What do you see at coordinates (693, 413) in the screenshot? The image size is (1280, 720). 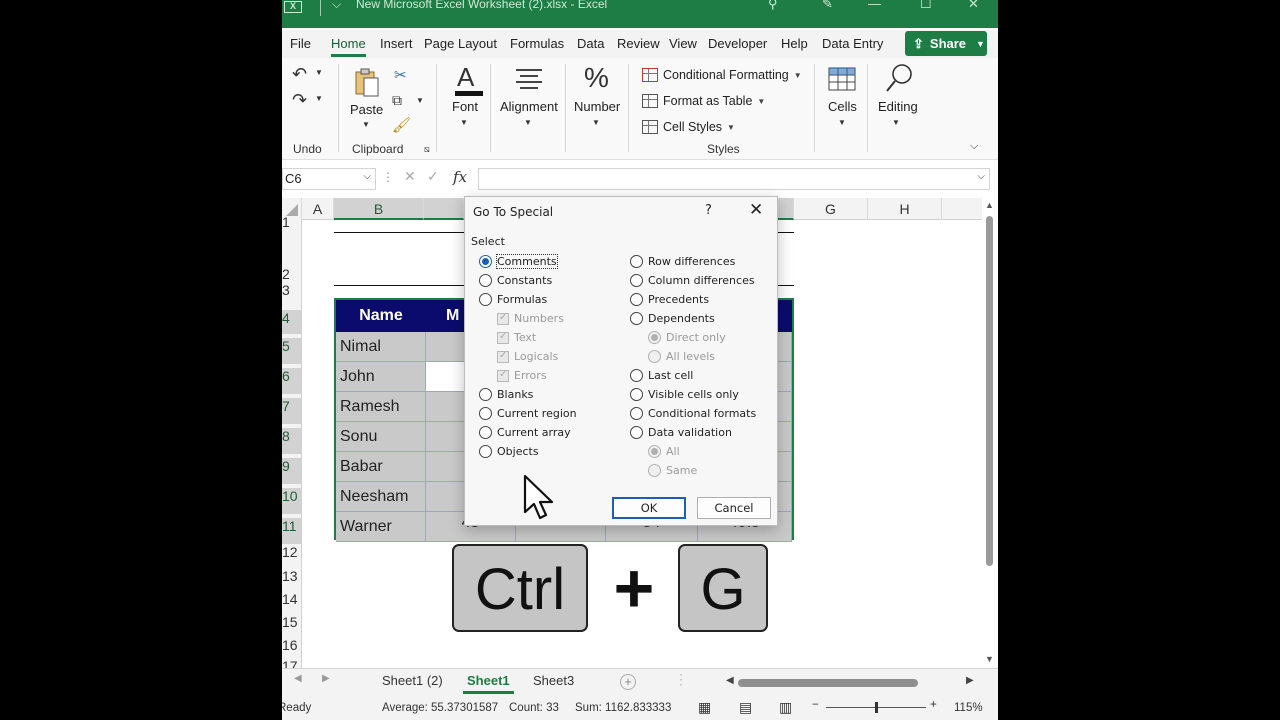 I see `option-conditional-formats: Conditional formats` at bounding box center [693, 413].